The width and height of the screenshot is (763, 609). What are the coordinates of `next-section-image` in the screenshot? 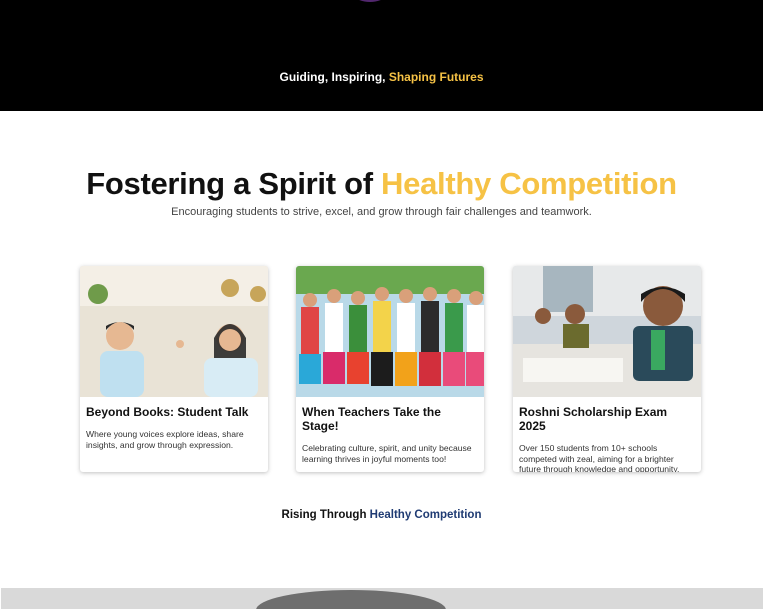 It's located at (382, 598).